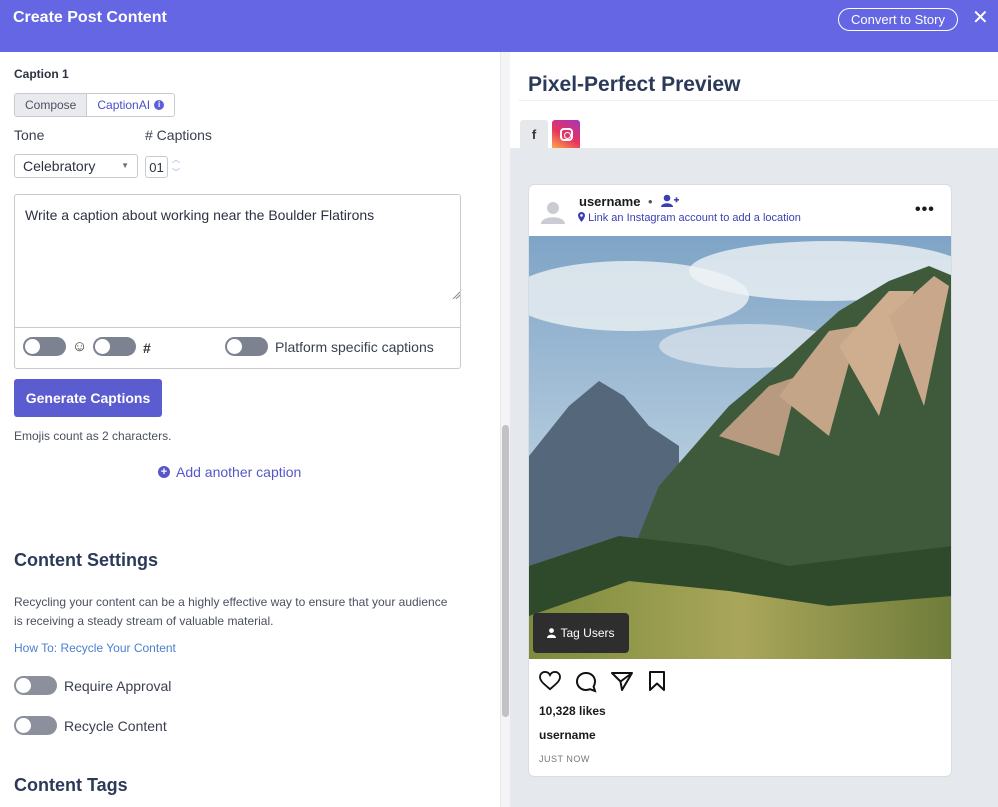 This screenshot has width=998, height=807. I want to click on info-icon: i, so click(159, 105).